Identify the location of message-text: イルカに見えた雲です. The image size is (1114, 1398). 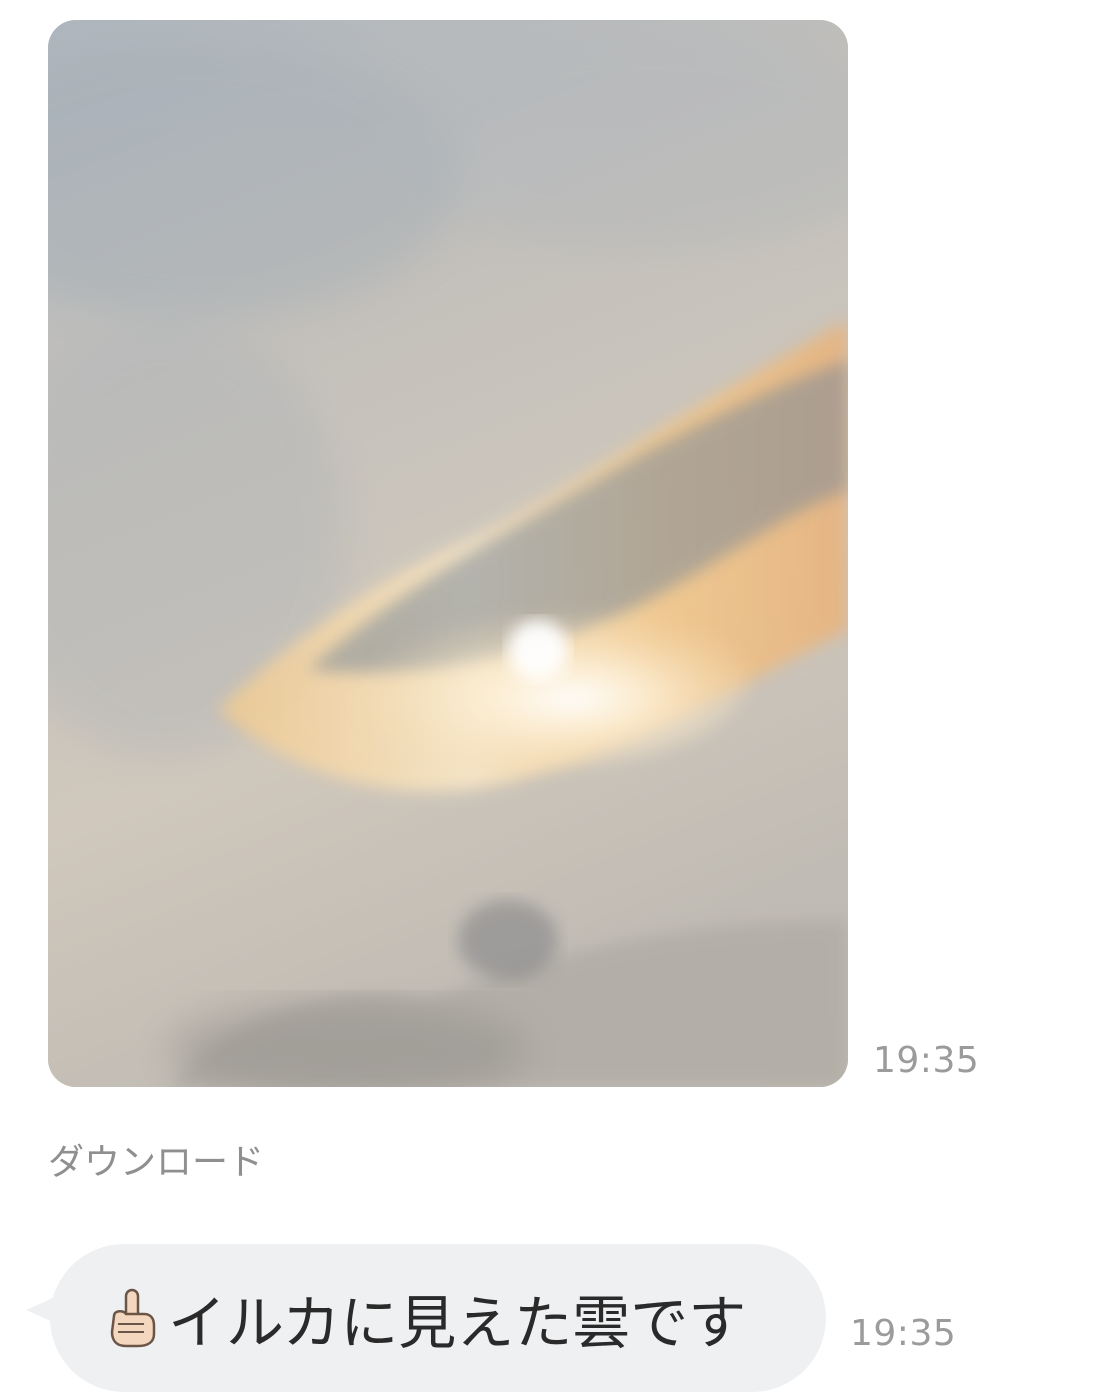
(457, 1323).